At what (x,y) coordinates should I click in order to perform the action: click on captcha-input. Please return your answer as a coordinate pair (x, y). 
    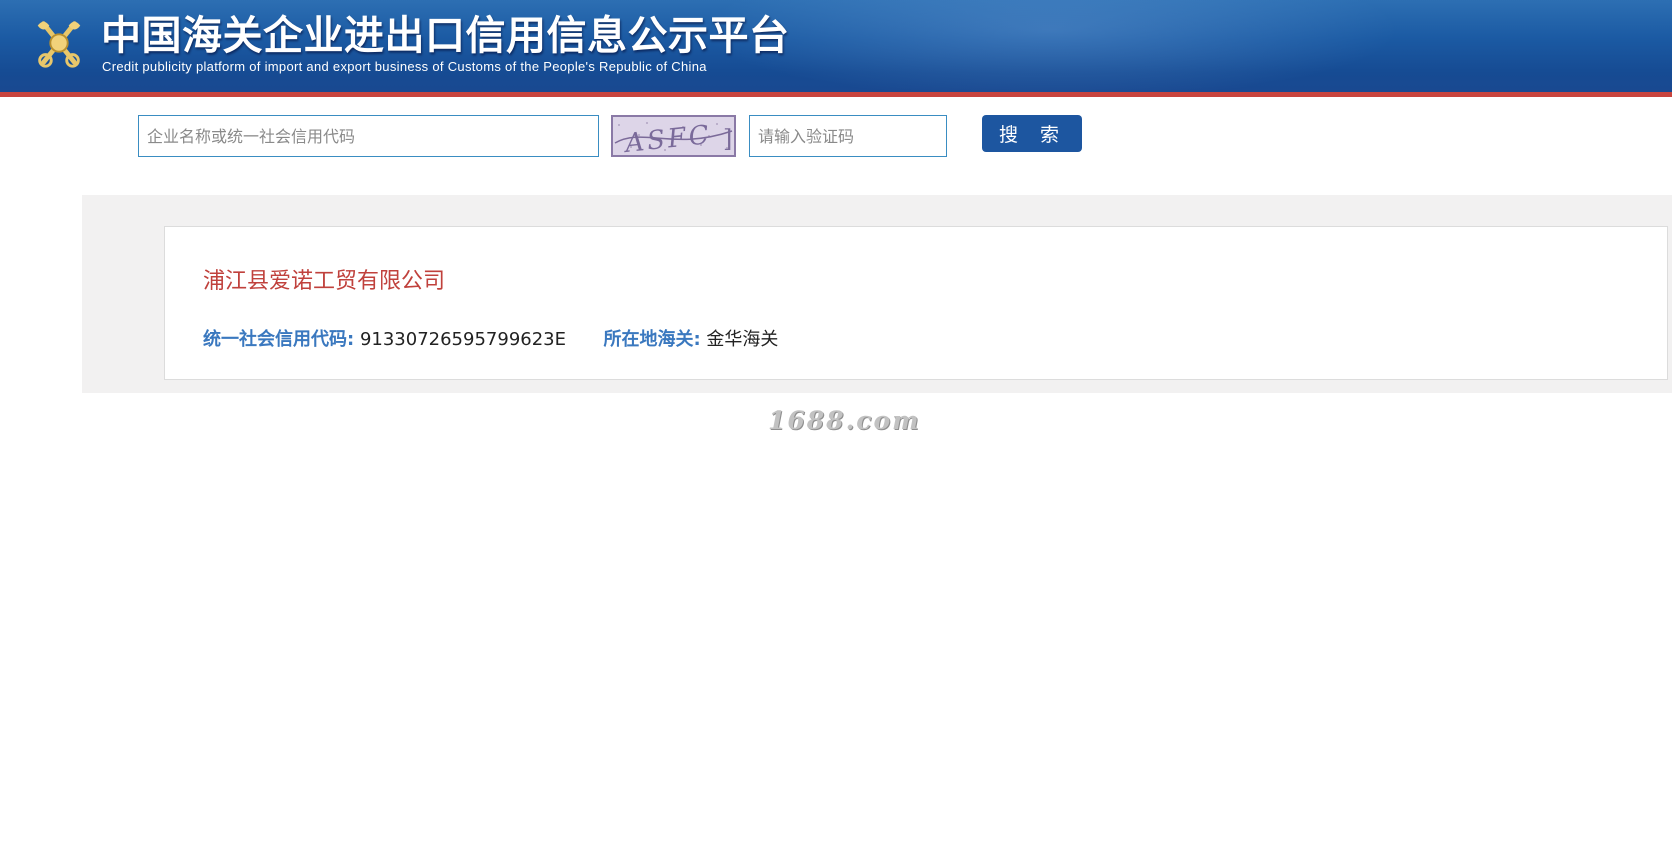
    Looking at the image, I should click on (848, 136).